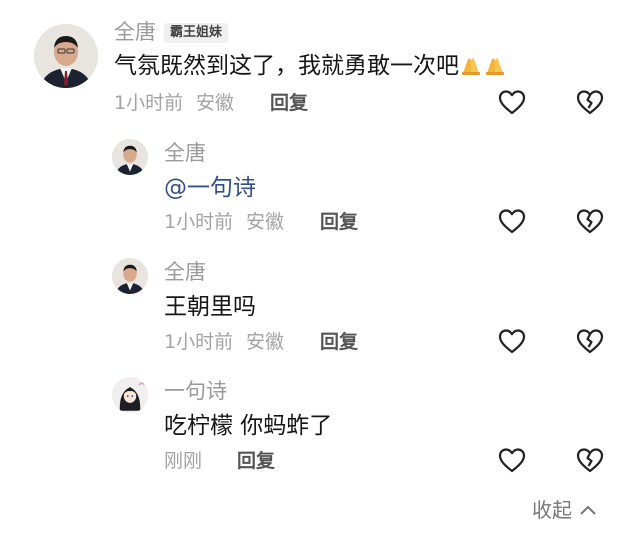 The image size is (640, 538). Describe the element at coordinates (195, 391) in the screenshot. I see `reply-author: 一句诗` at that location.